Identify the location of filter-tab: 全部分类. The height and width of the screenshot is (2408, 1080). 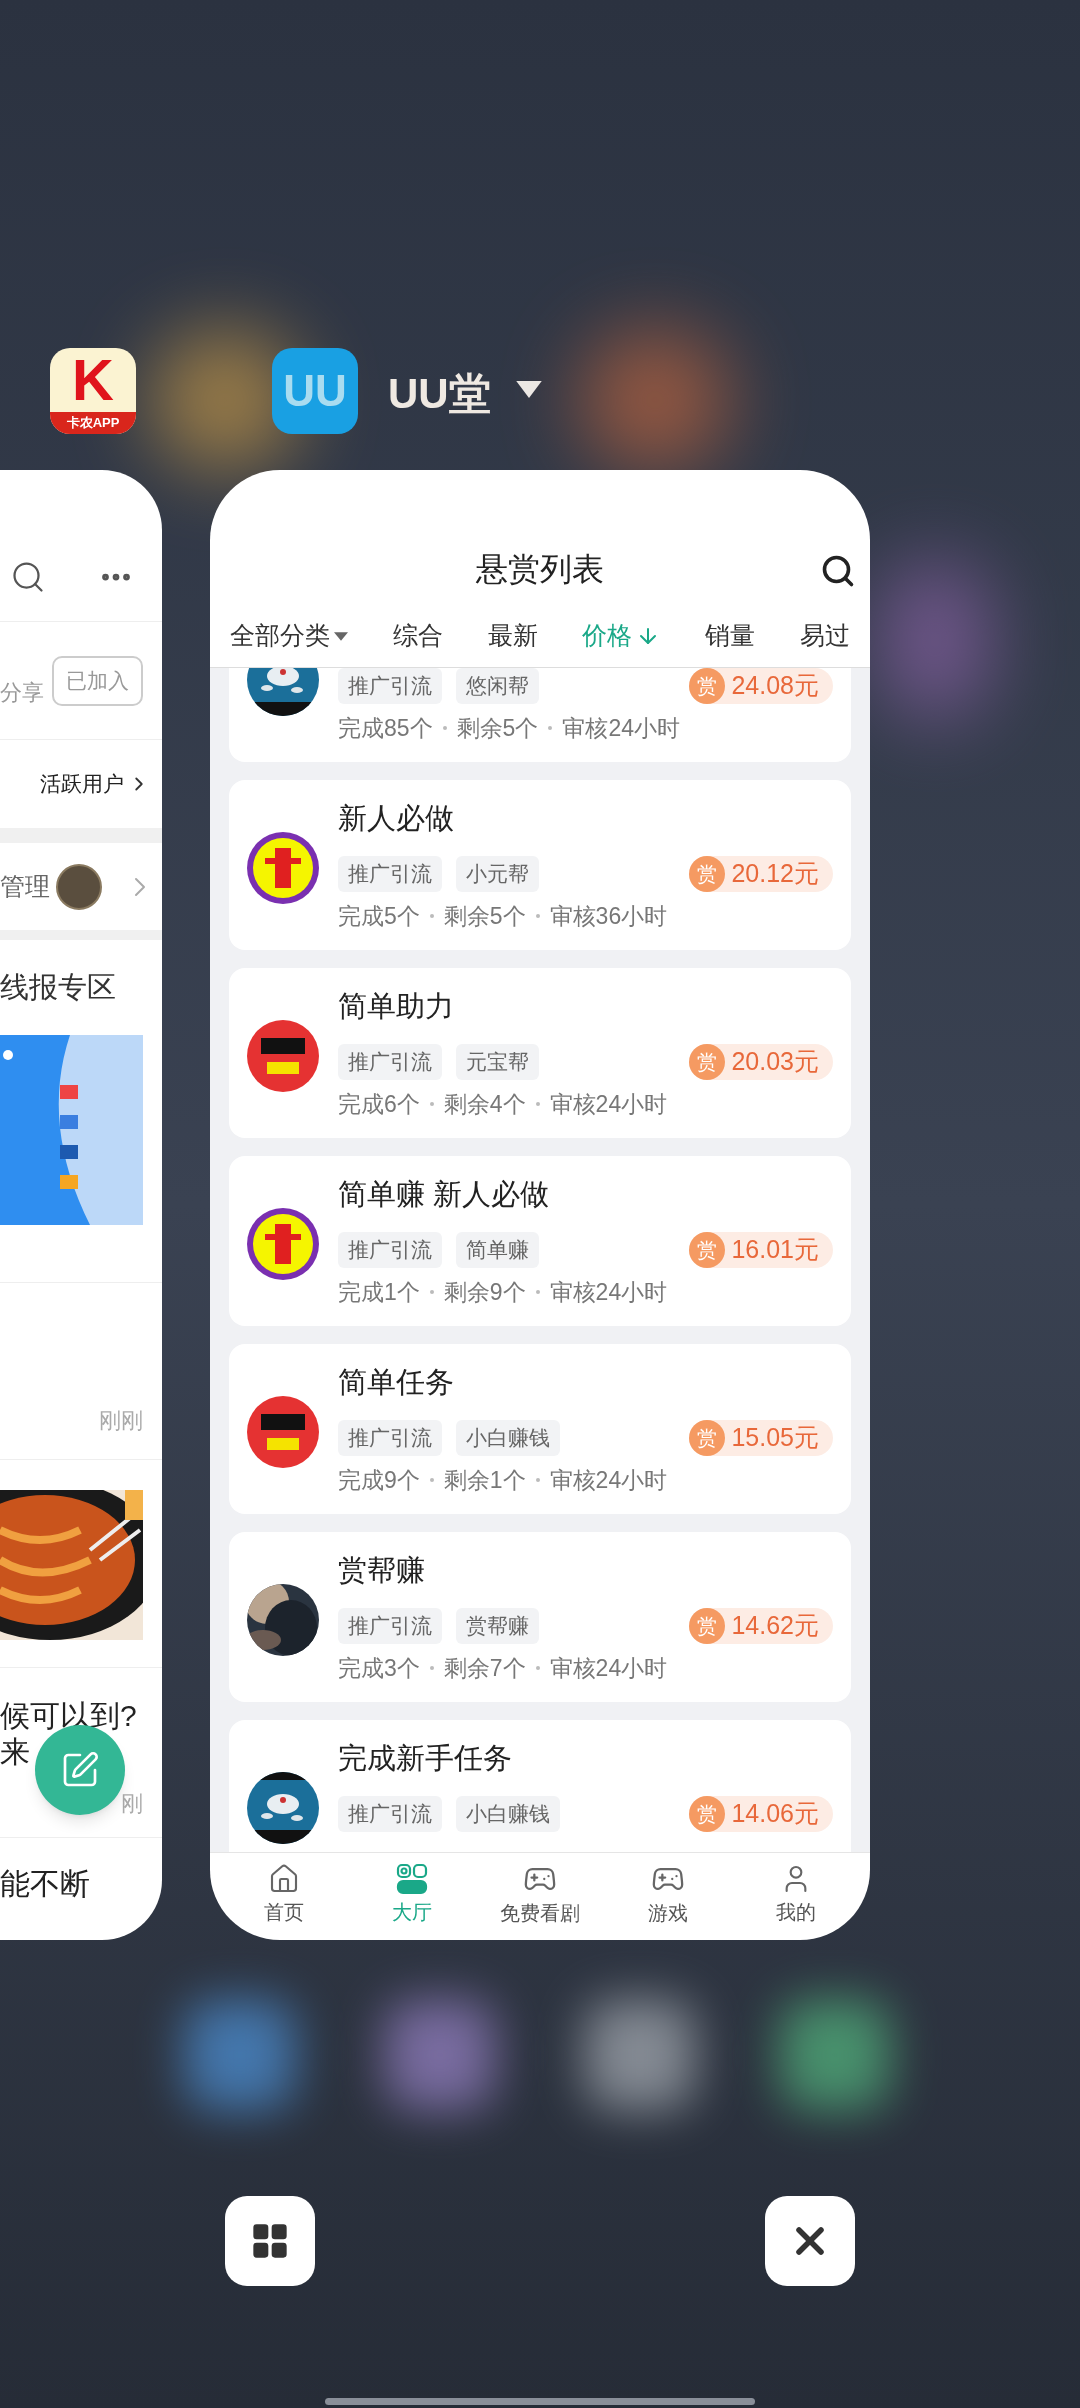
(289, 636).